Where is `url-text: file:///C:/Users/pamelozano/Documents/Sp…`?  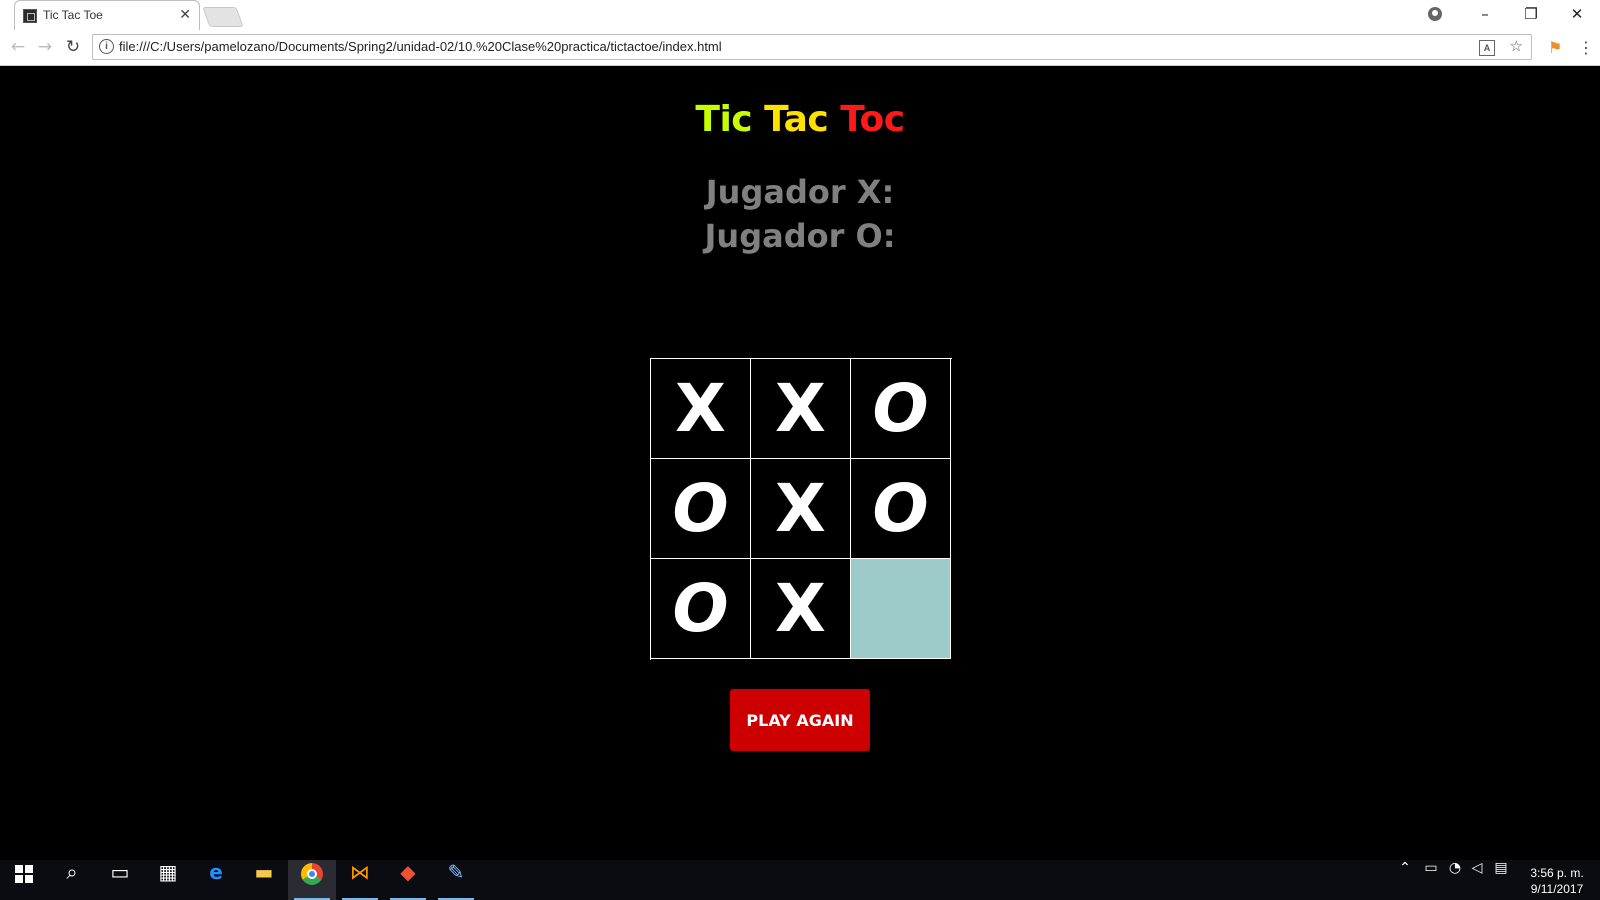
url-text: file:///C:/Users/pamelozano/Documents/Sp… is located at coordinates (420, 46).